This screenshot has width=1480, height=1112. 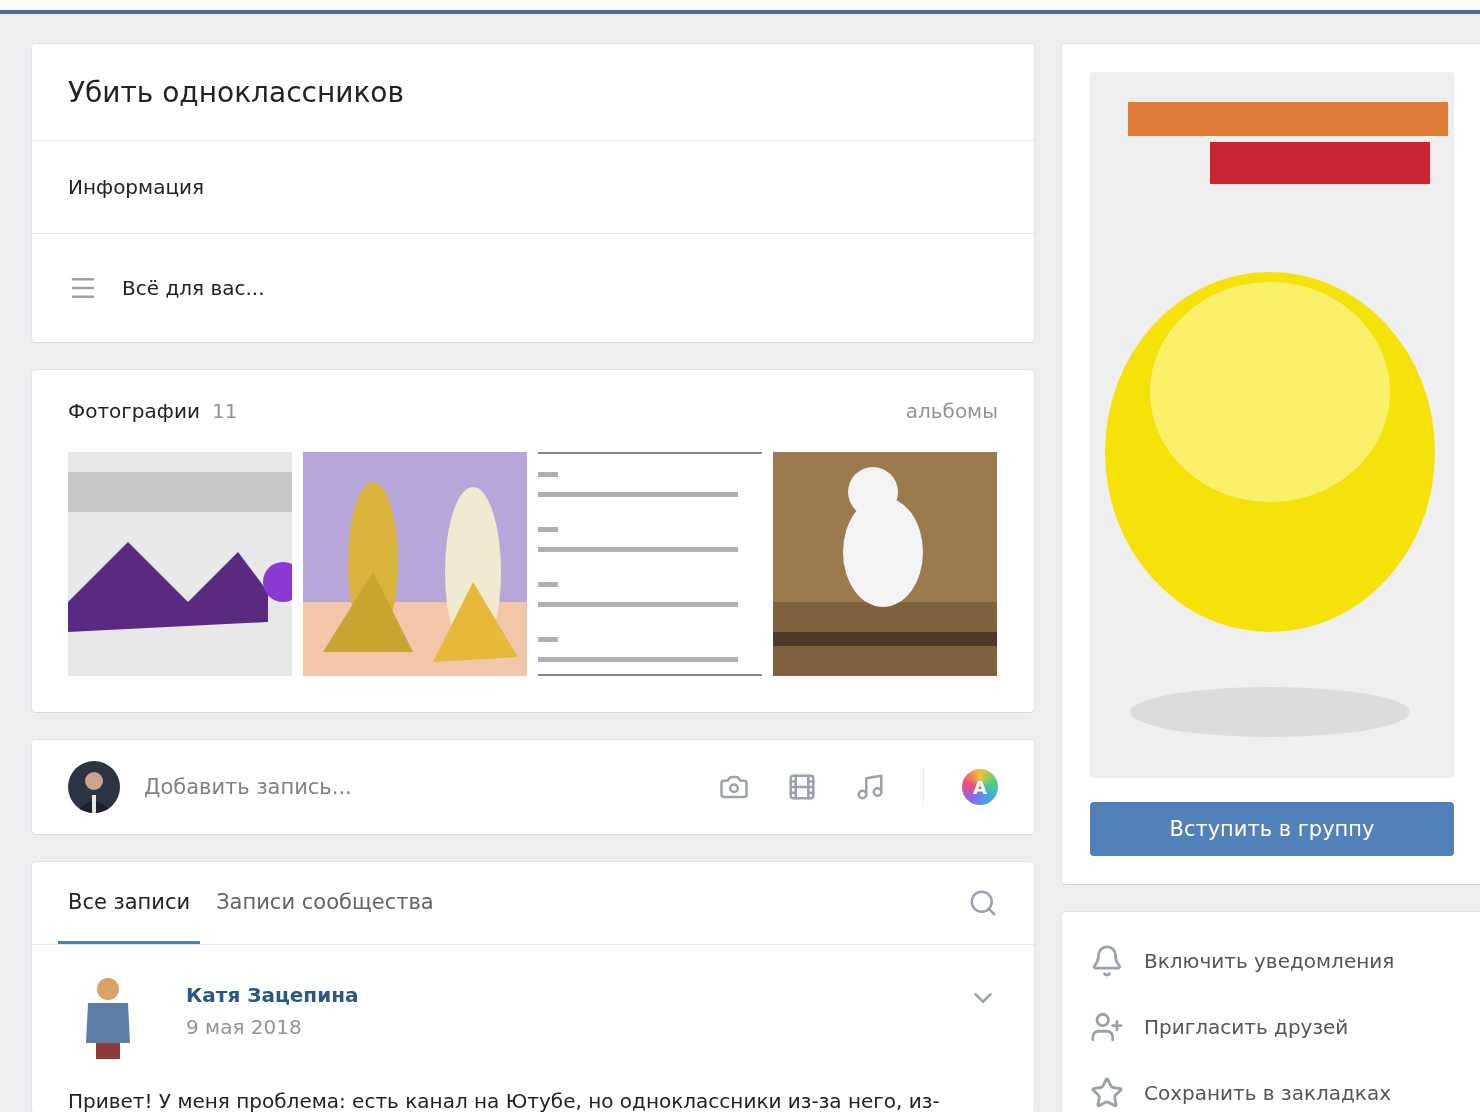 I want to click on join-group-button: Вступить в группу, so click(x=1272, y=829).